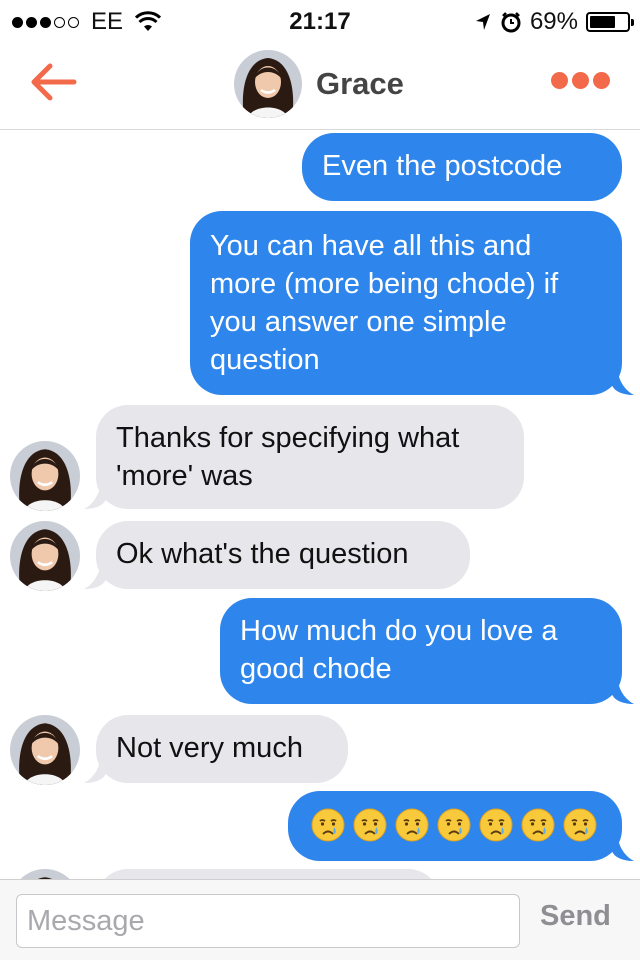  Describe the element at coordinates (268, 84) in the screenshot. I see `contact-avatar` at that location.